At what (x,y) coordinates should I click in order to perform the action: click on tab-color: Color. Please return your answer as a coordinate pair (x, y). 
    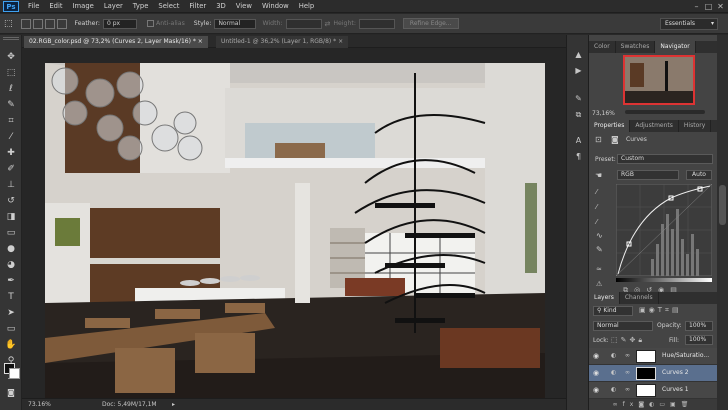
    Looking at the image, I should click on (602, 47).